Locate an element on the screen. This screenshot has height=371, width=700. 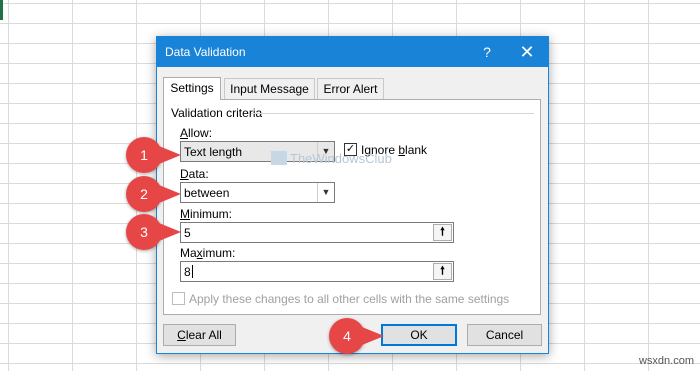
maximum-value: 8 is located at coordinates (188, 272).